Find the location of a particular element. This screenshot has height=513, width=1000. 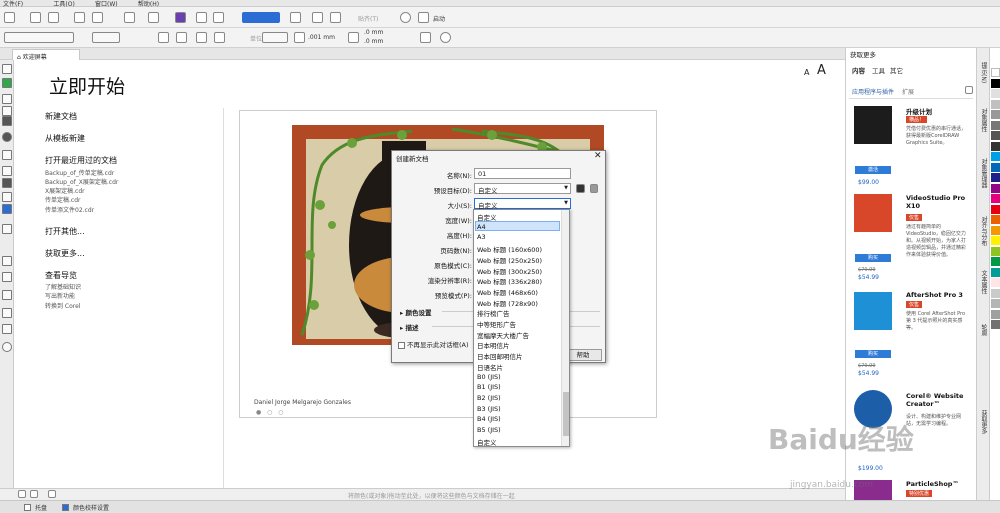

preset-dropdown: 自定义 ▼ is located at coordinates (522, 189).